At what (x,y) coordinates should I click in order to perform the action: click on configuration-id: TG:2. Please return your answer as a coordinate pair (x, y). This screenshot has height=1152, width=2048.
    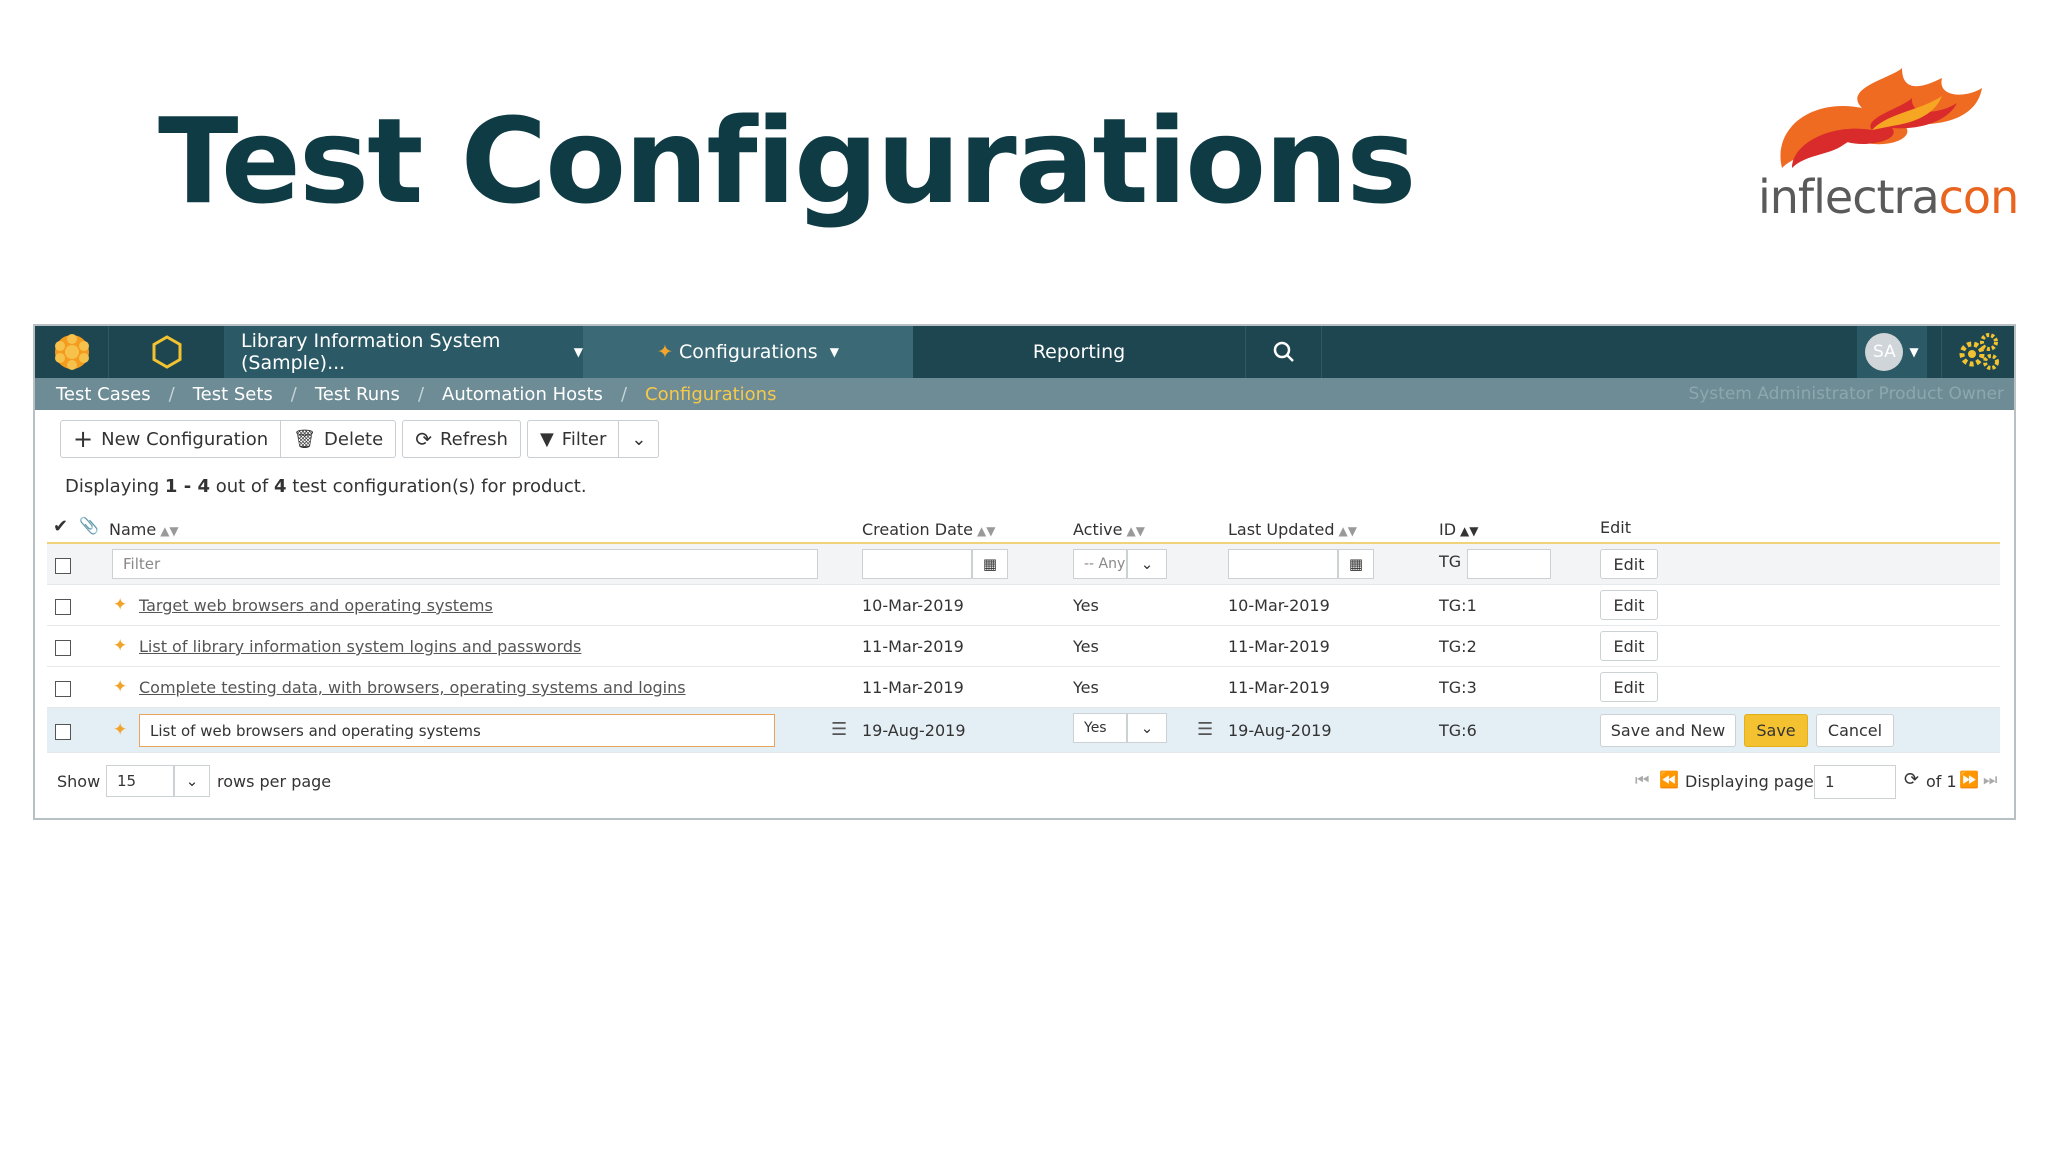
    Looking at the image, I should click on (1458, 646).